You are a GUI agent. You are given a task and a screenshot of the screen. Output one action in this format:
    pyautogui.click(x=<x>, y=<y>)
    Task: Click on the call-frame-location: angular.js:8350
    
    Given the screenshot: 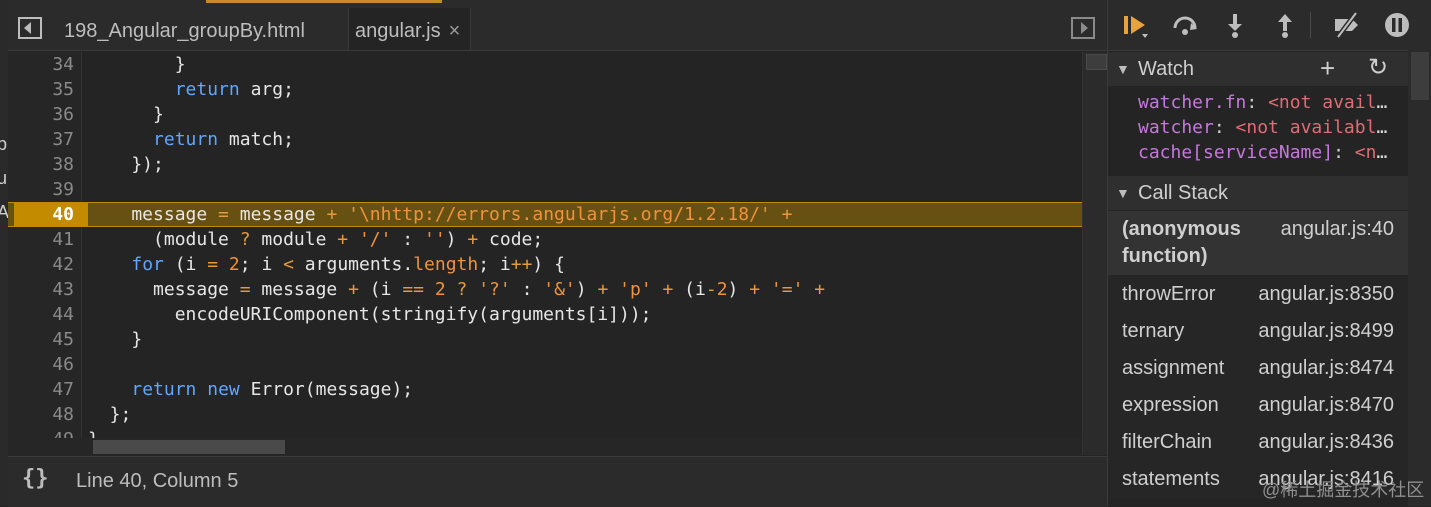 What is the action you would take?
    pyautogui.click(x=1326, y=294)
    